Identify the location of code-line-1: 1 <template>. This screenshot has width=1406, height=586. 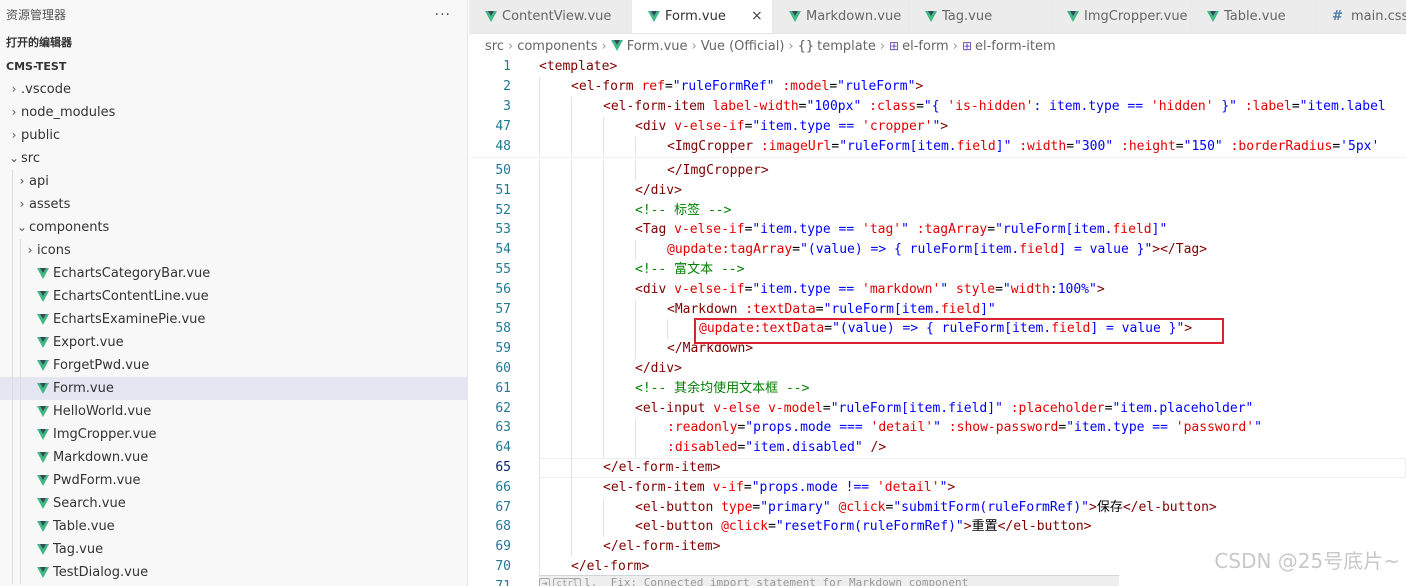
(937, 67).